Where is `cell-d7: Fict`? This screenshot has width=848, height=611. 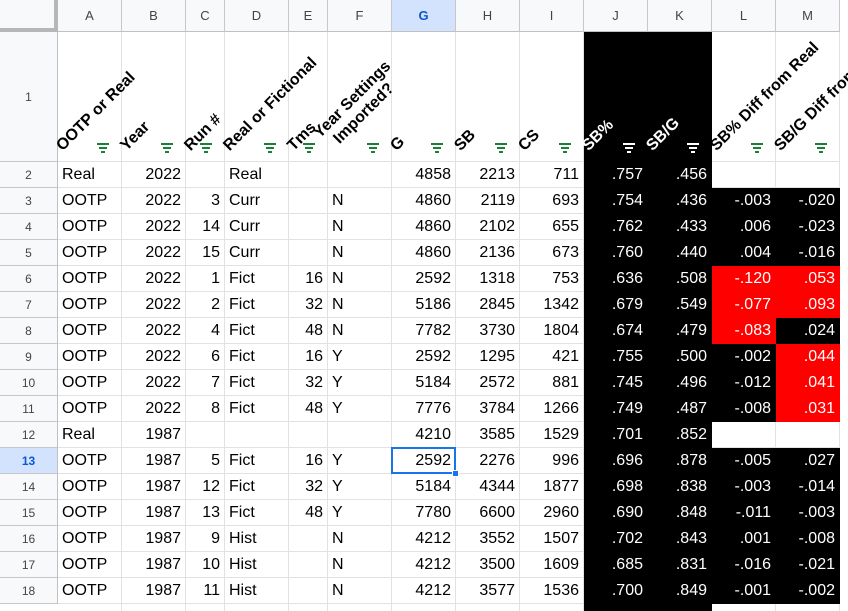 cell-d7: Fict is located at coordinates (257, 305).